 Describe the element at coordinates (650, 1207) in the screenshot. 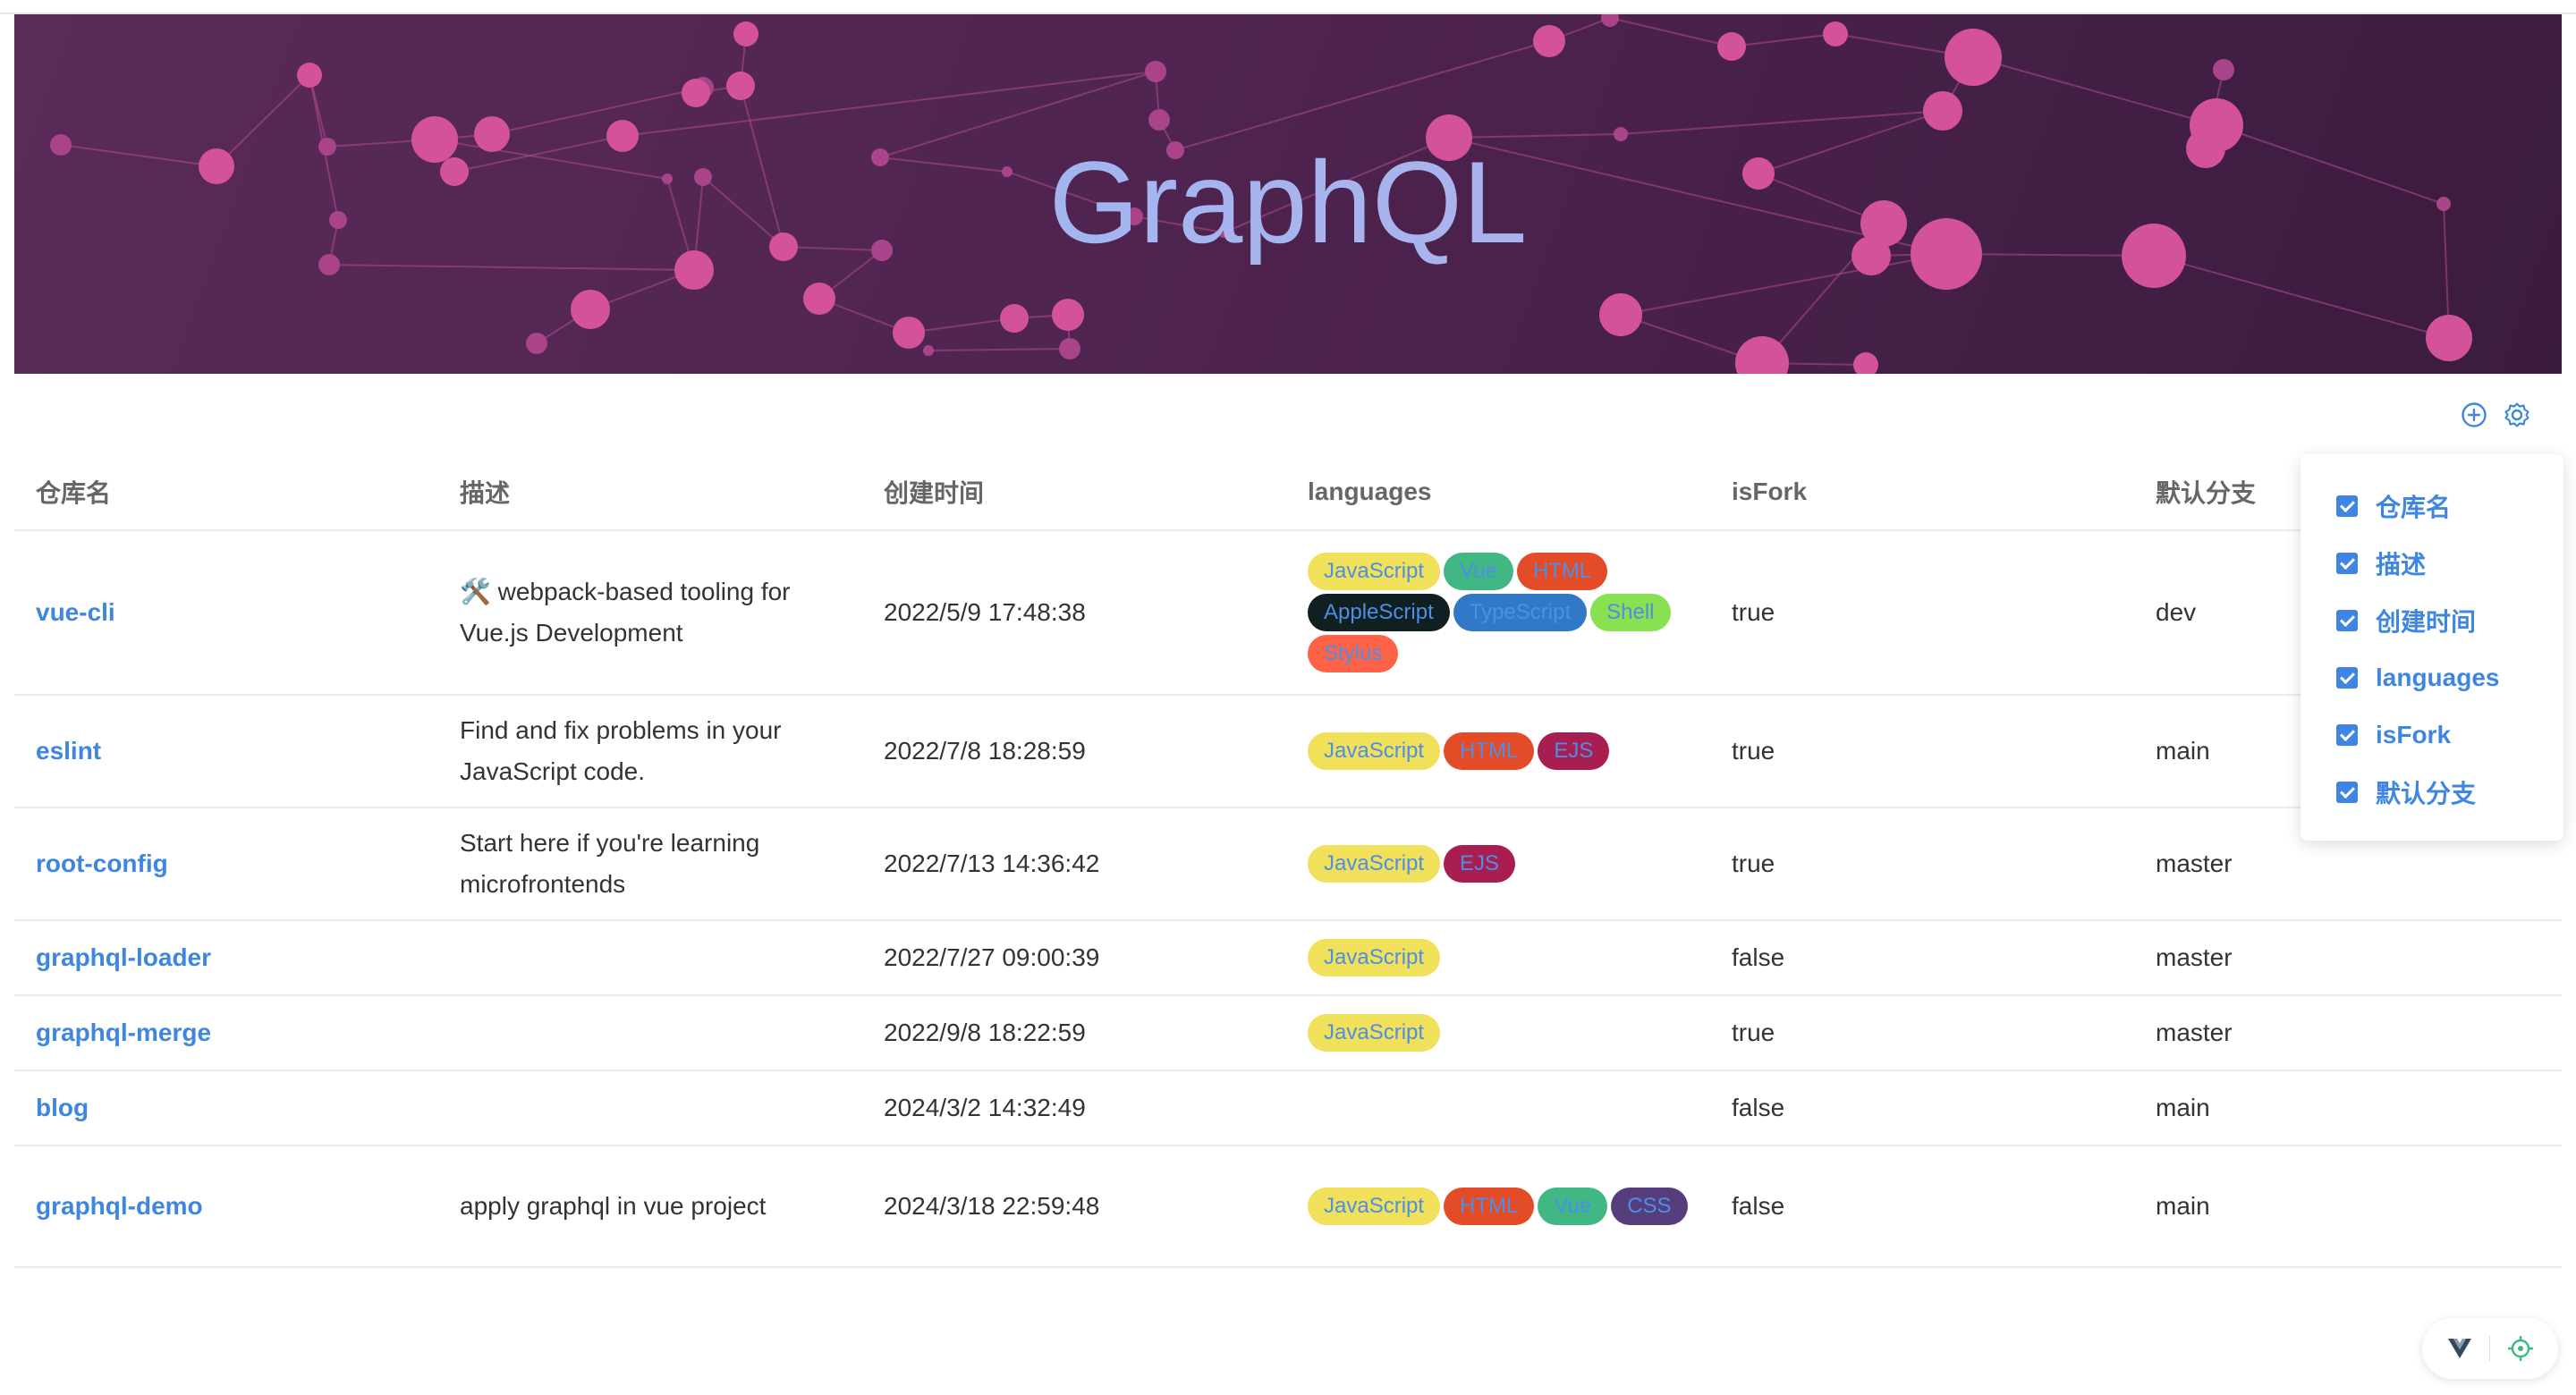

I see `cell-description: apply graphql in vue project` at that location.